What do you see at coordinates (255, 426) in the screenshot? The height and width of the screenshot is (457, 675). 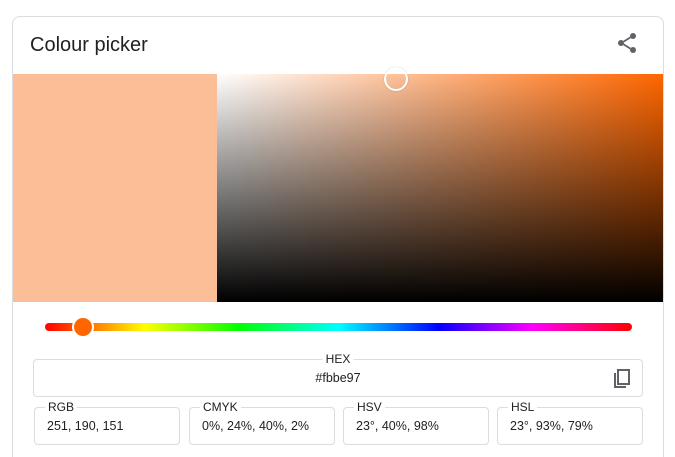 I see `cmyk-value: 0%, 24%, 40%, 2%` at bounding box center [255, 426].